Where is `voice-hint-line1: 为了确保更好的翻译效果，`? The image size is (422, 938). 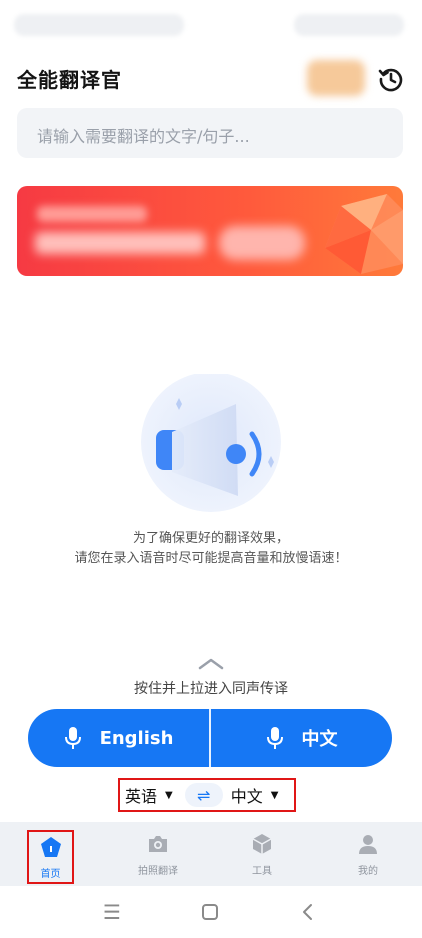 voice-hint-line1: 为了确保更好的翻译效果， is located at coordinates (210, 538).